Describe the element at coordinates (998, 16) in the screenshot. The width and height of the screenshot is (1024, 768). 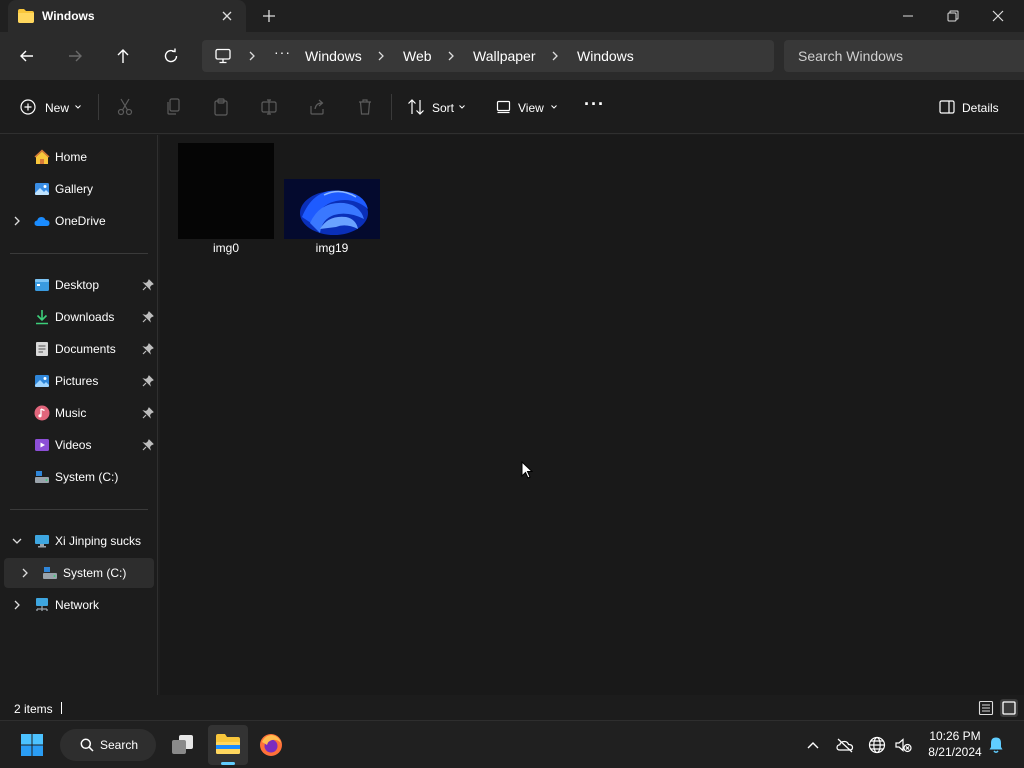
I see `close-window-icon` at that location.